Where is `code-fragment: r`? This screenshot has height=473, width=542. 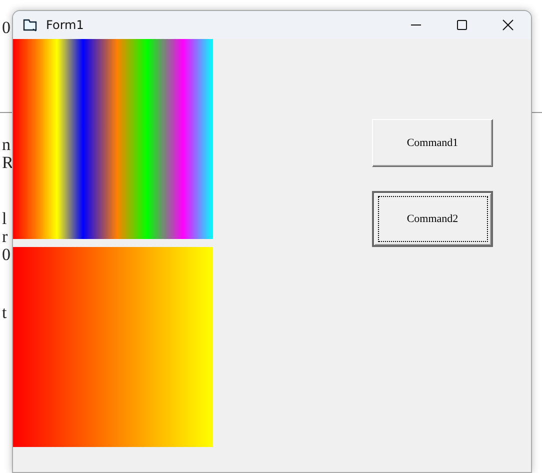 code-fragment: r is located at coordinates (5, 237).